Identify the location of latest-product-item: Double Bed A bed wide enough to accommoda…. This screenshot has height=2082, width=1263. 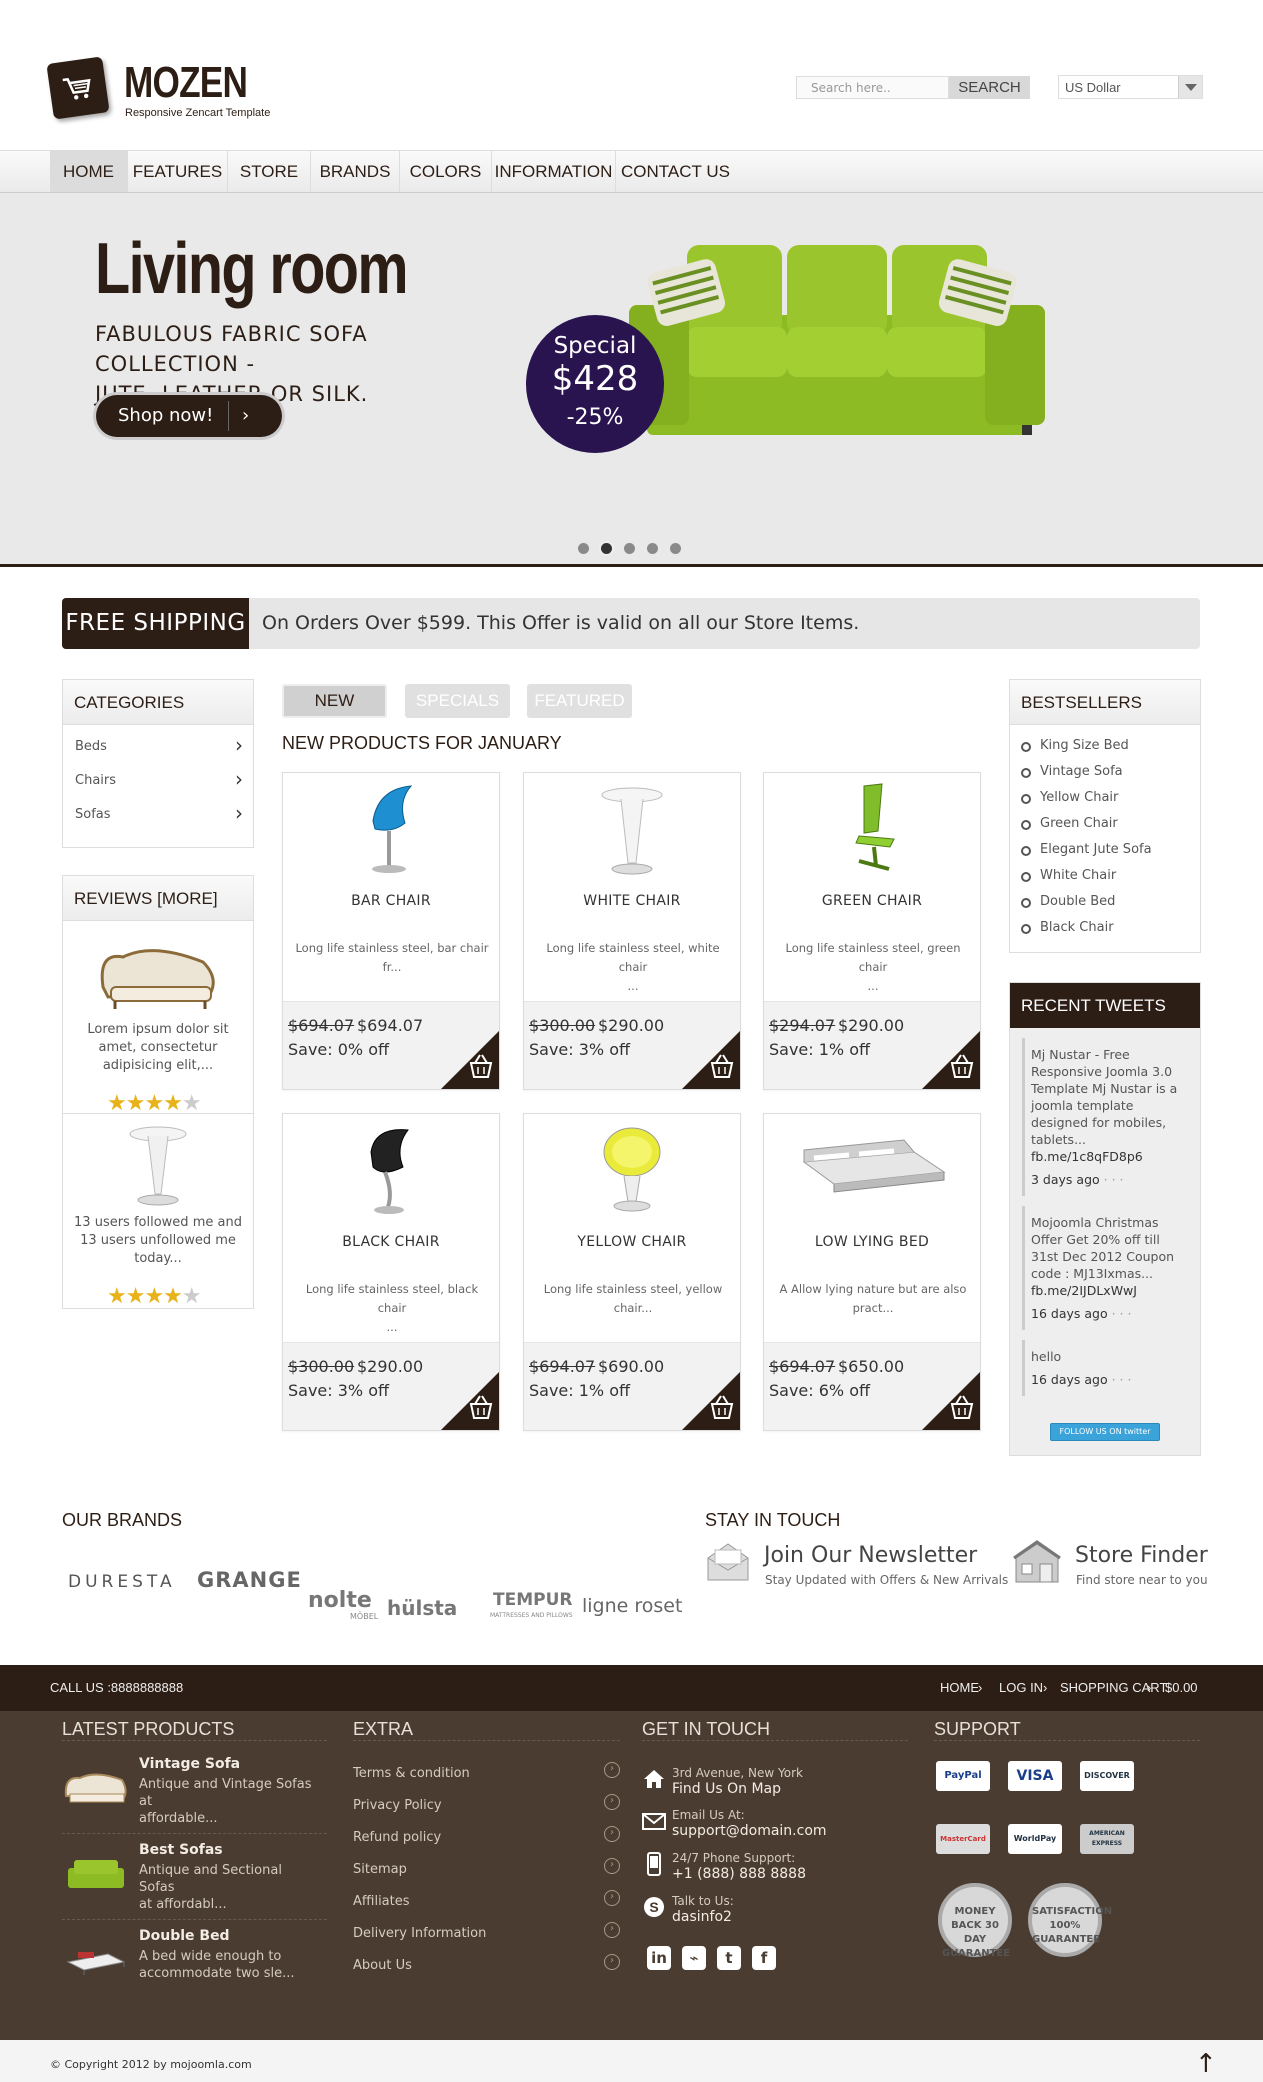
(194, 1963).